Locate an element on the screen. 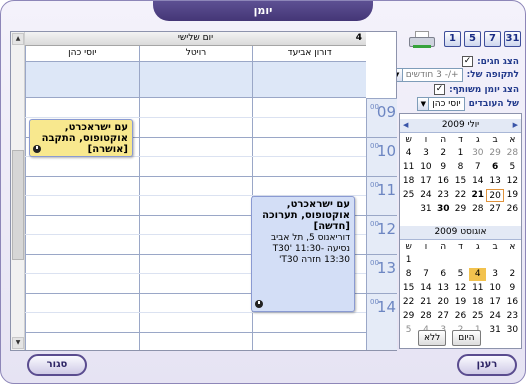 This screenshot has width=526, height=384. time-slot: 14 00 is located at coordinates (382, 312).